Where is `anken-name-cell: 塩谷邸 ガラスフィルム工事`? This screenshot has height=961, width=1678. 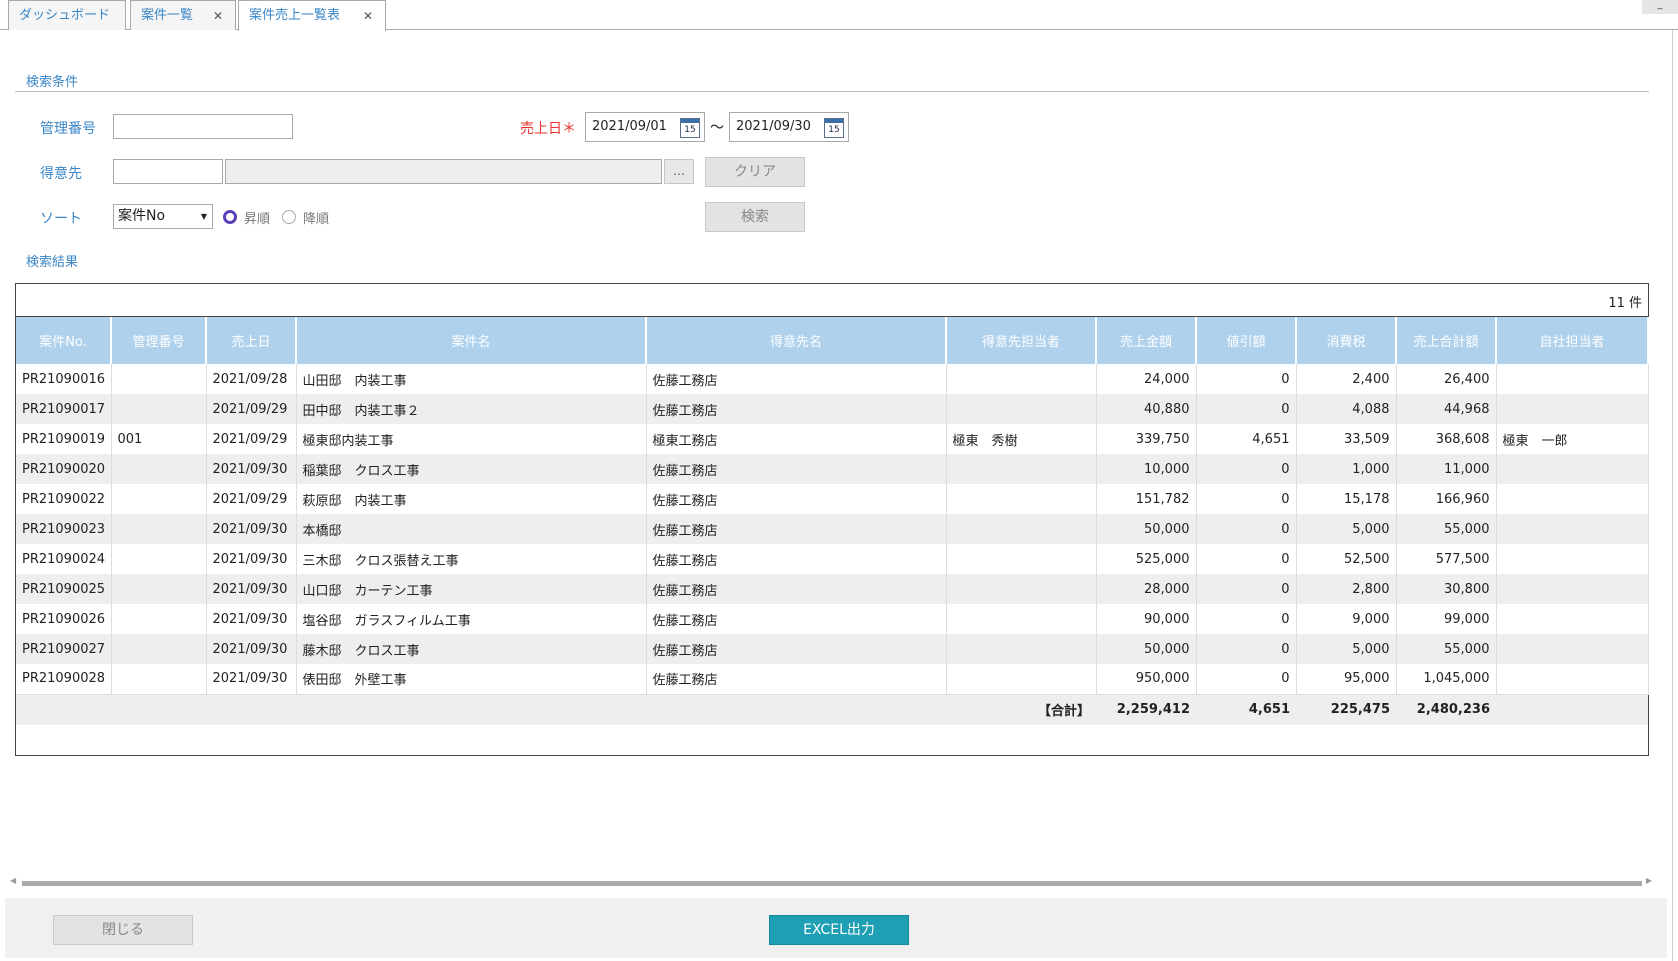
anken-name-cell: 塩谷邸 ガラスフィルム工事 is located at coordinates (471, 619).